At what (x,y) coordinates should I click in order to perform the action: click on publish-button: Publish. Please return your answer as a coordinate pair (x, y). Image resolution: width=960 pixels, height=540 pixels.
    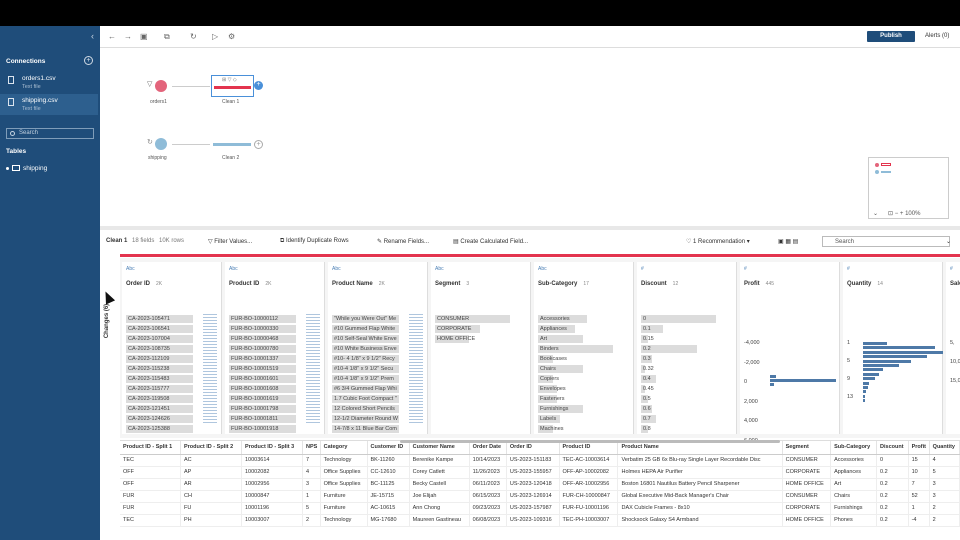
    Looking at the image, I should click on (891, 36).